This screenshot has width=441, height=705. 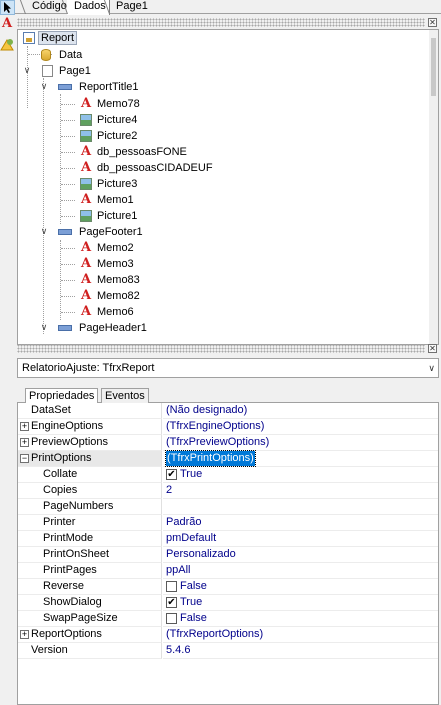 I want to click on property-row-engineoptions: + EngineOptions (TfrxEngineOptions), so click(x=228, y=427).